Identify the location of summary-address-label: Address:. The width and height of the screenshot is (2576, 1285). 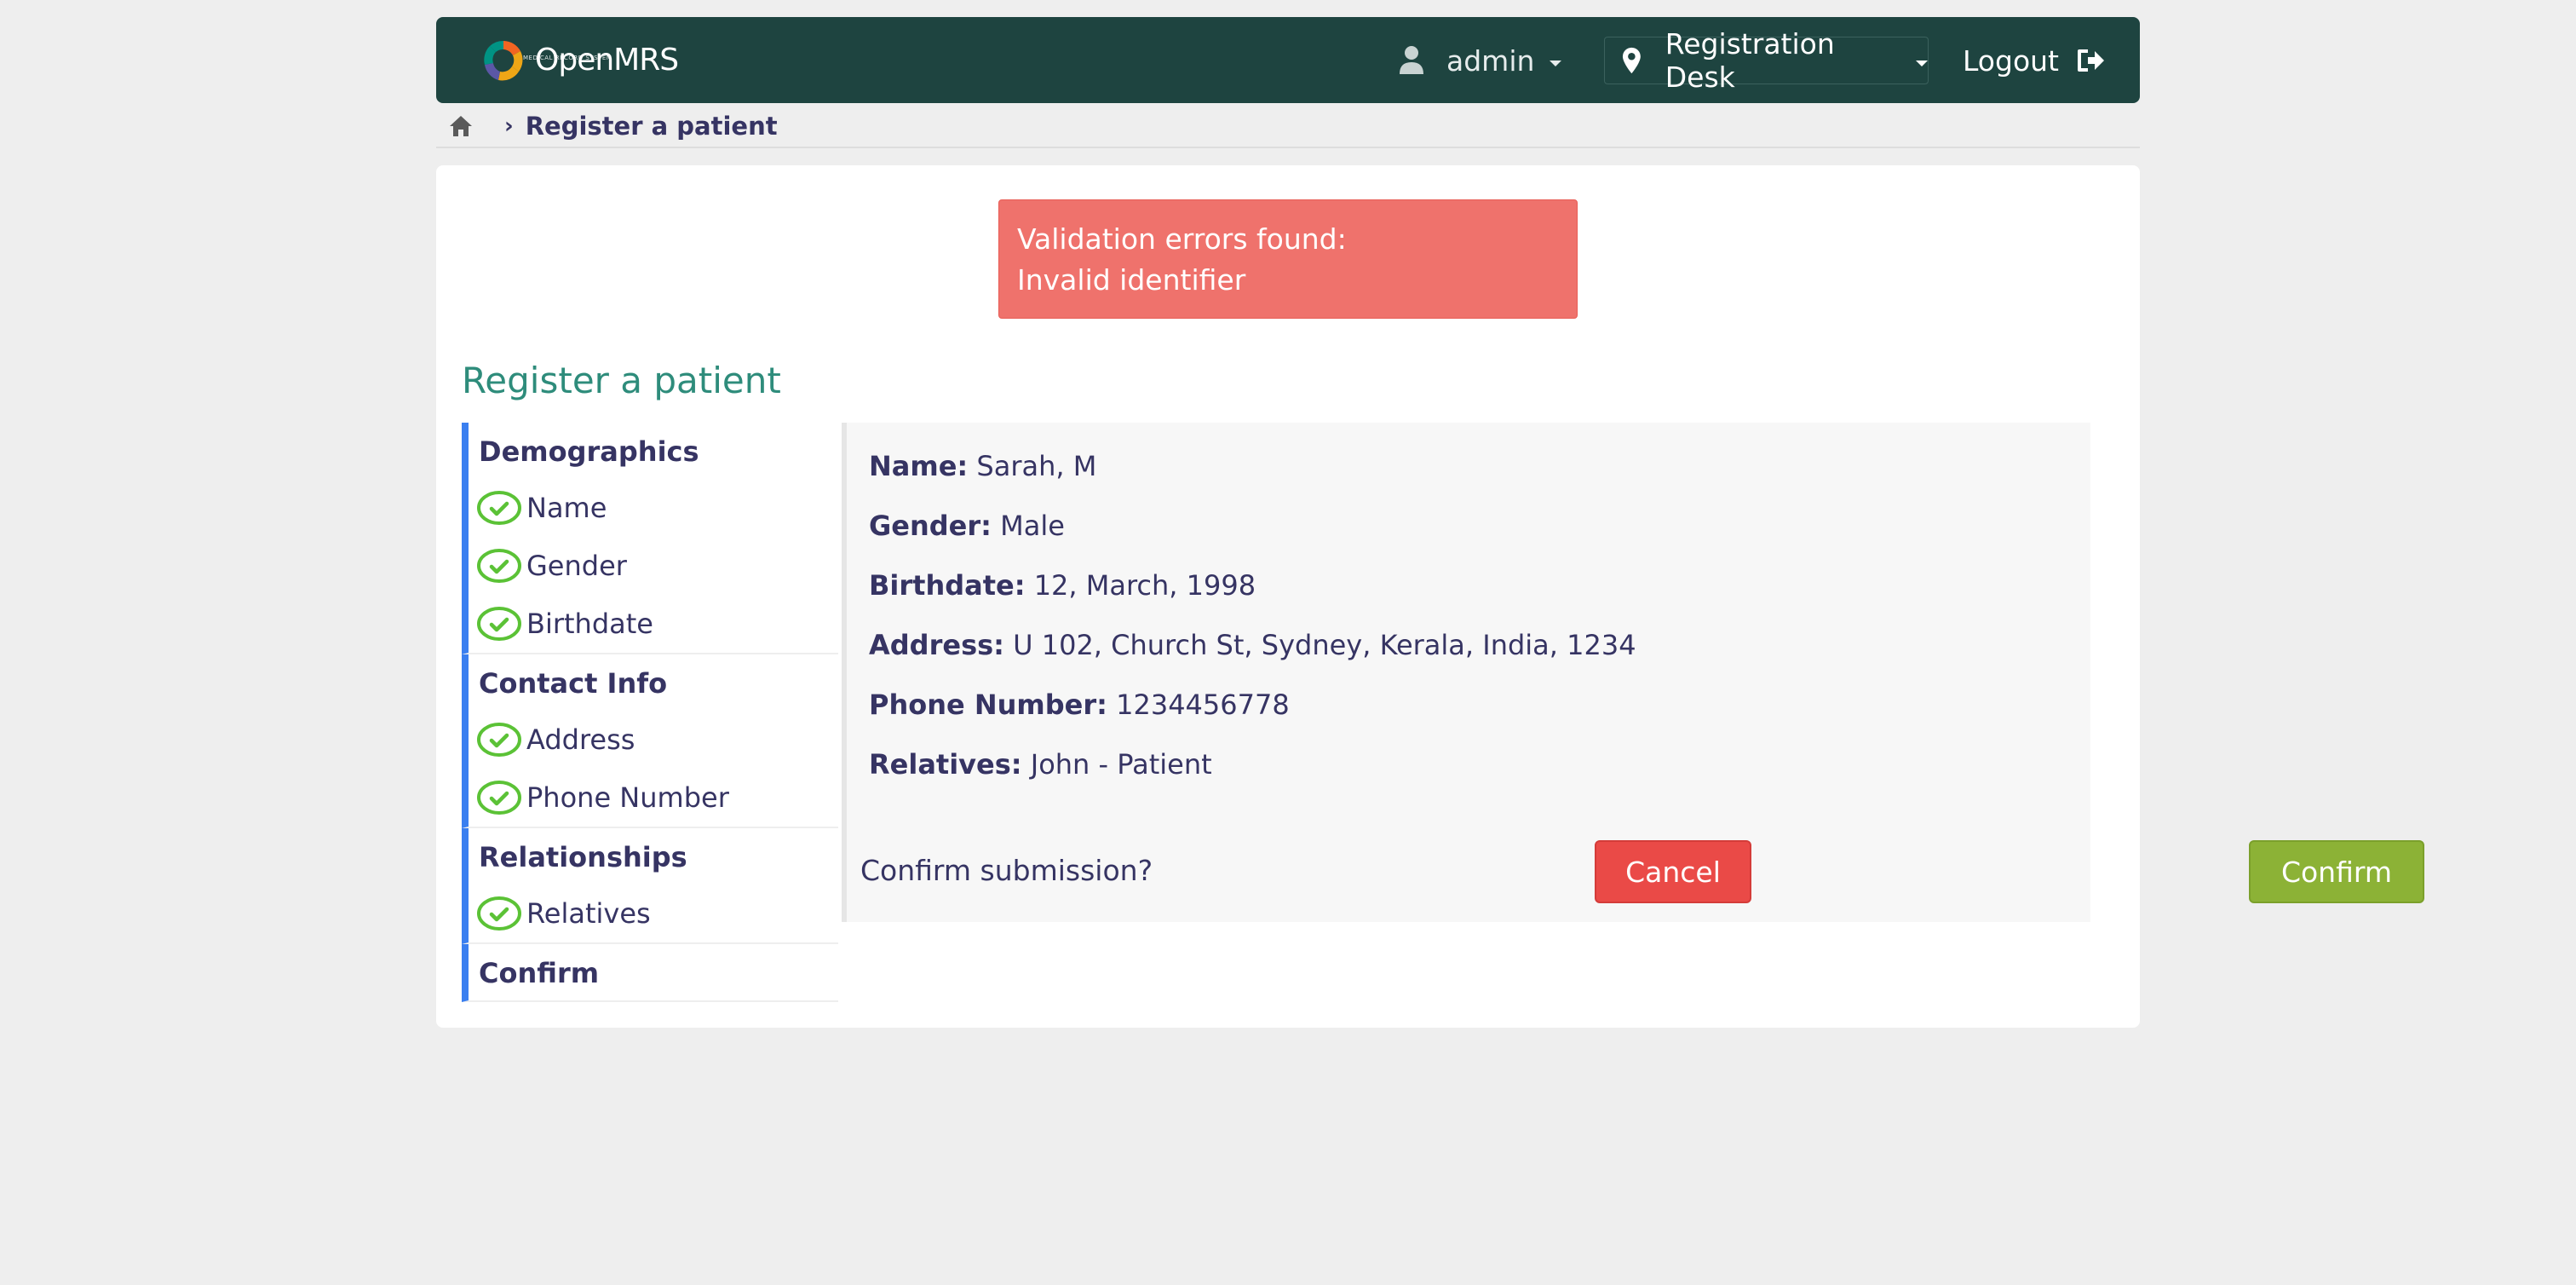
(937, 645).